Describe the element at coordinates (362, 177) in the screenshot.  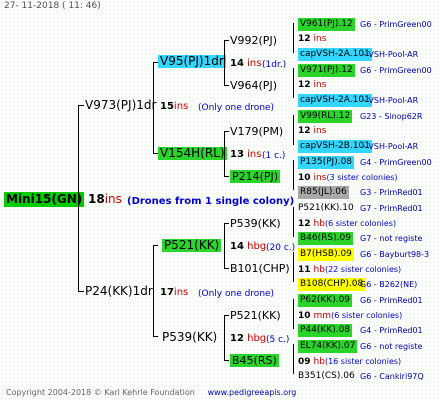
I see `g4-count-note: (3 sister colonies)` at that location.